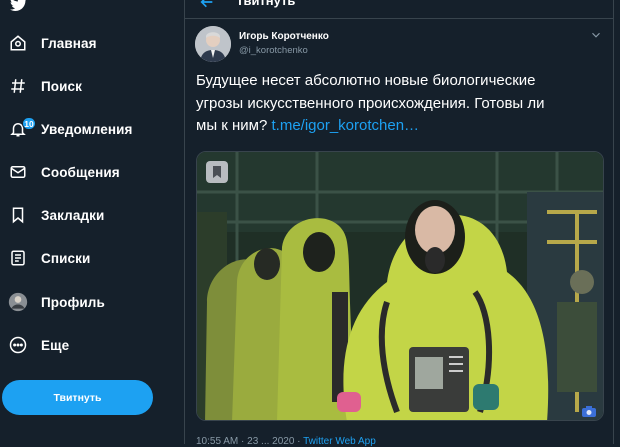  I want to click on more-icon, so click(18, 345).